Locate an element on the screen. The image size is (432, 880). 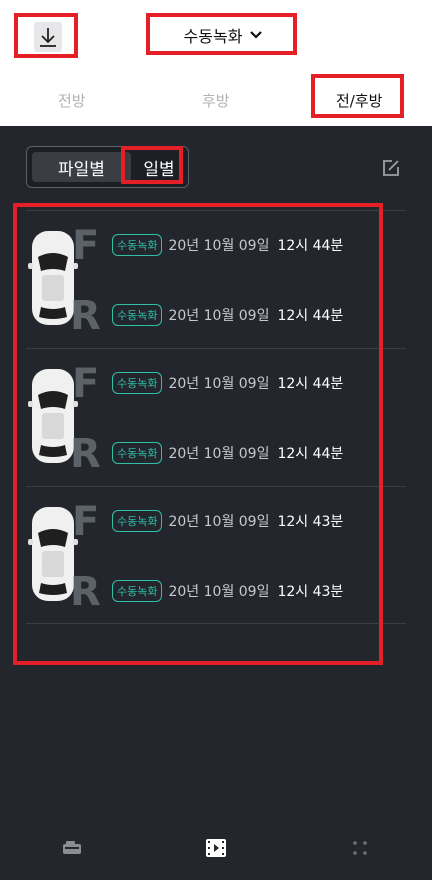
edit-icon is located at coordinates (391, 168).